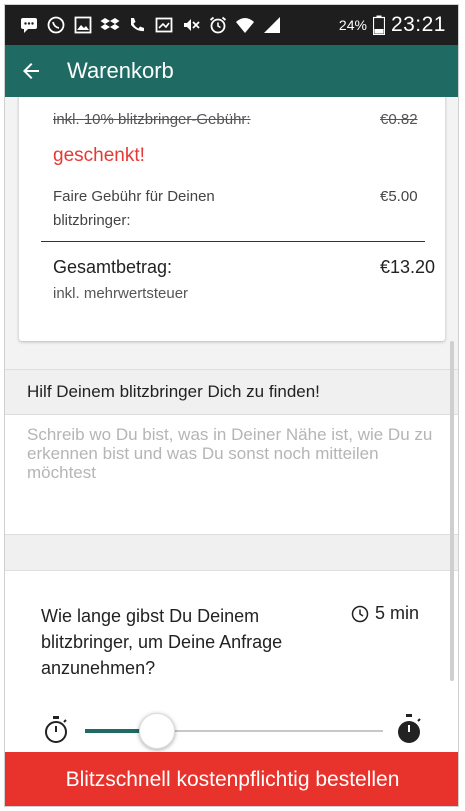  Describe the element at coordinates (29, 25) in the screenshot. I see `message-icon` at that location.